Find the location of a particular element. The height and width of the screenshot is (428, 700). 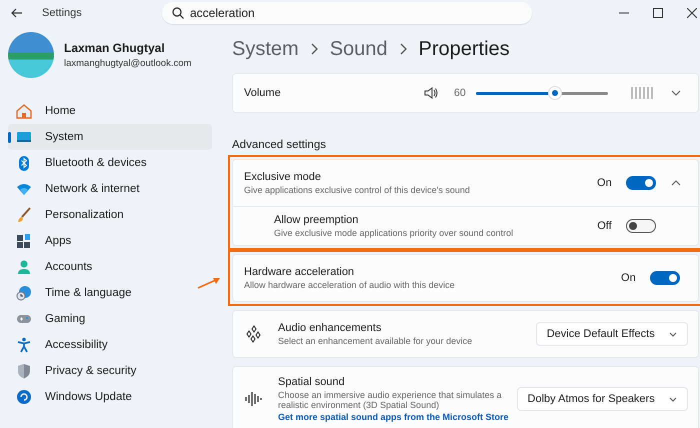

effects-dropdown: Device Default Effects is located at coordinates (612, 334).